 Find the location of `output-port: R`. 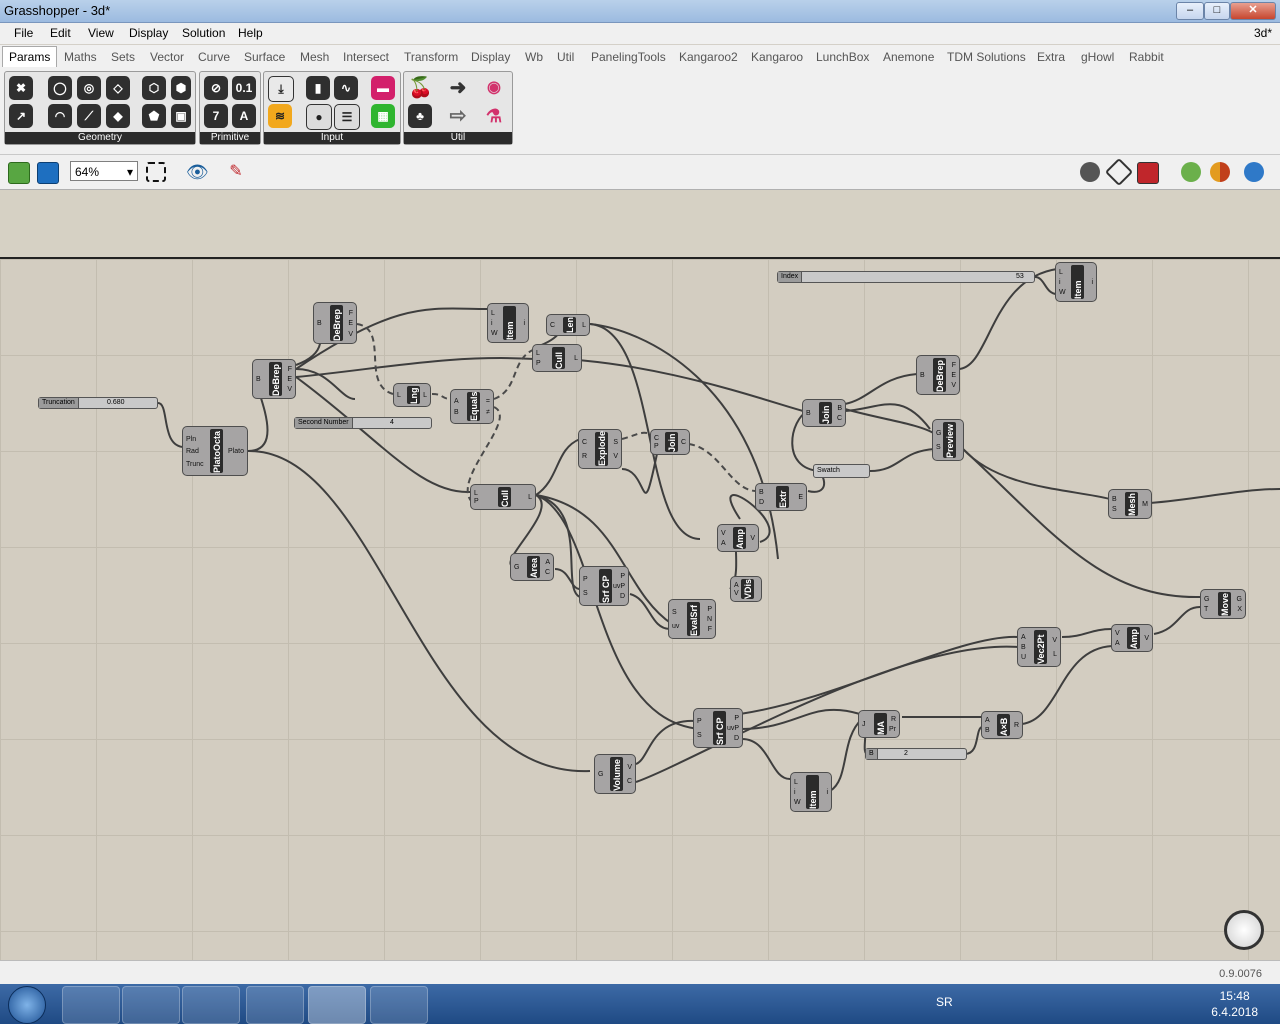

output-port: R is located at coordinates (1016, 726).